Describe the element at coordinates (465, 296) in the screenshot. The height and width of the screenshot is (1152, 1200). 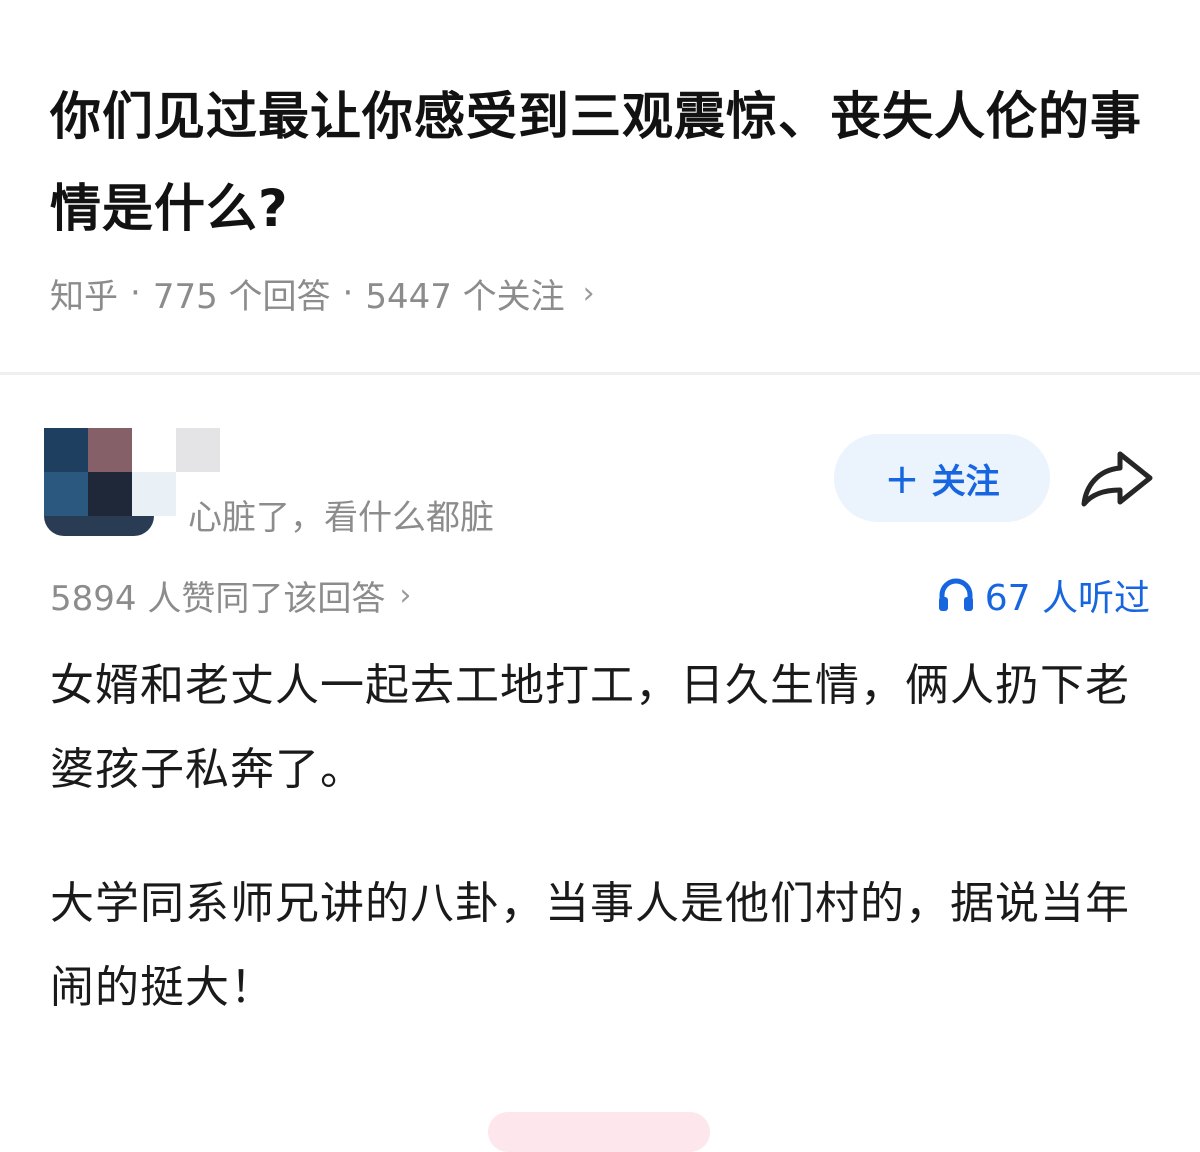
I see `follower-count: 5447 个关注` at that location.